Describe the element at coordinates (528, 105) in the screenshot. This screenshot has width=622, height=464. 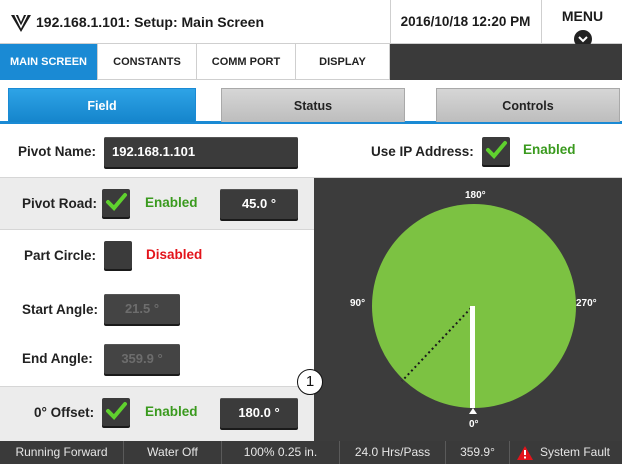
I see `tab-controls: Controls` at that location.